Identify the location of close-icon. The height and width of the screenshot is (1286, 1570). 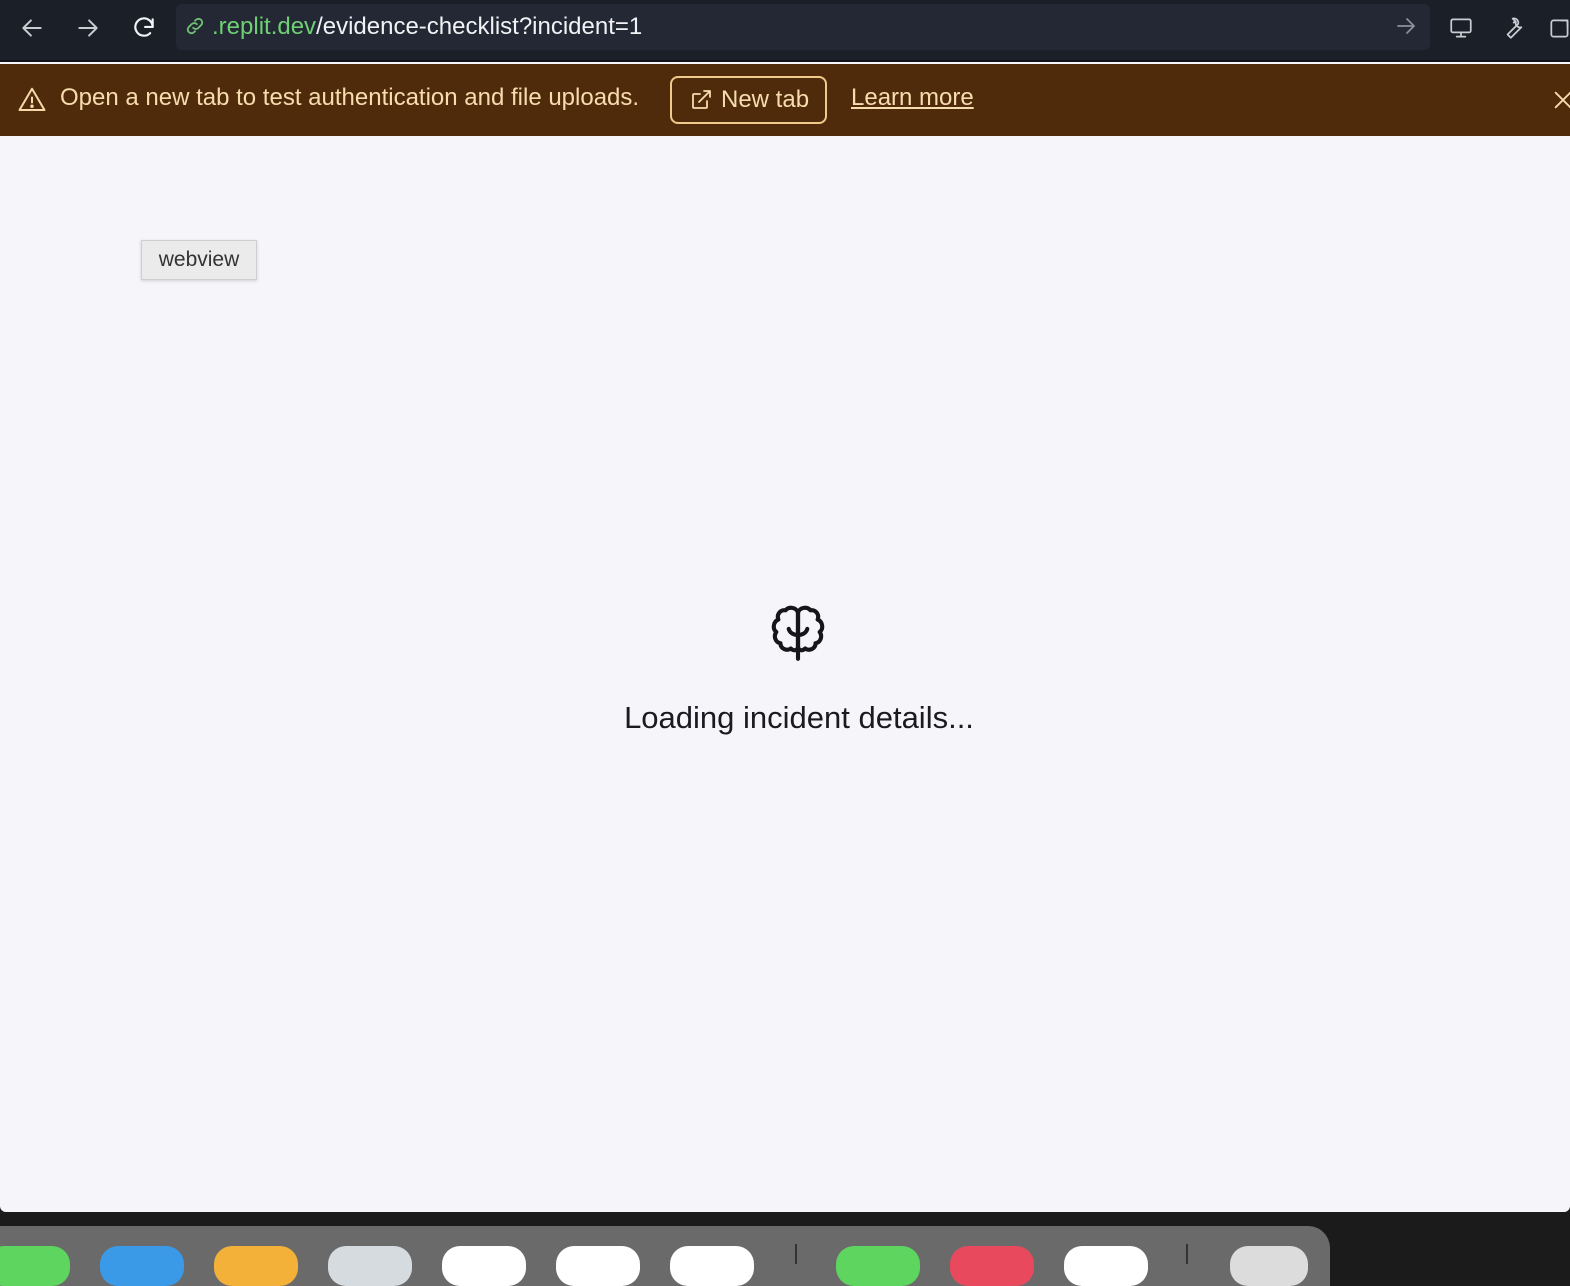
(1561, 100).